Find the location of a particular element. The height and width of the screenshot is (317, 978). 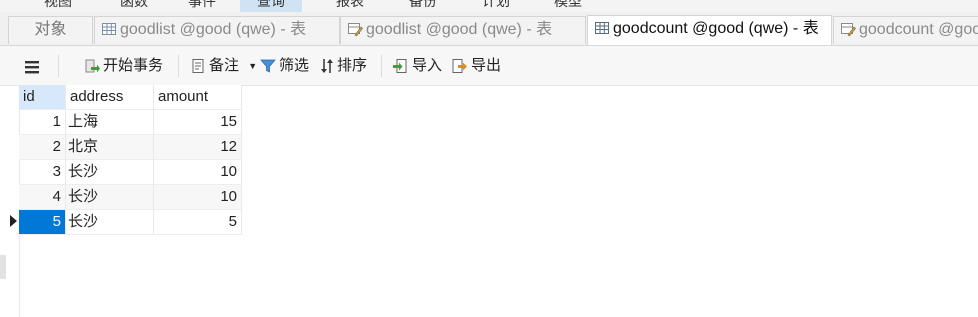

sort-button: 排序 is located at coordinates (343, 66).